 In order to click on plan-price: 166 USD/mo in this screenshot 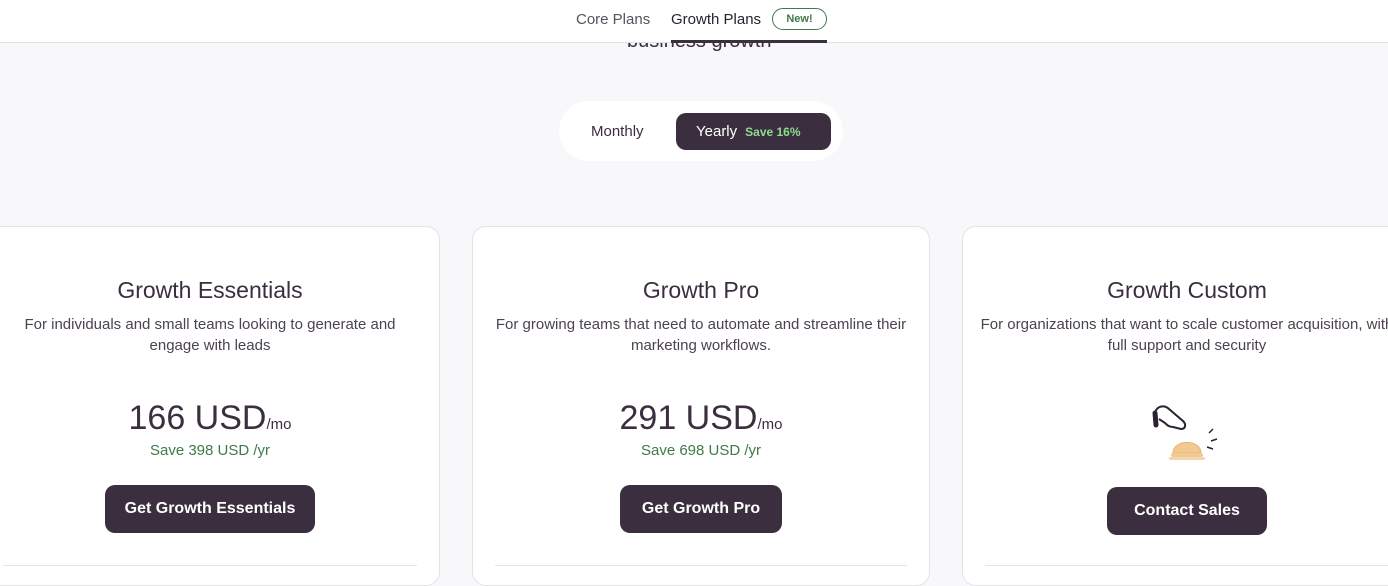, I will do `click(219, 418)`.